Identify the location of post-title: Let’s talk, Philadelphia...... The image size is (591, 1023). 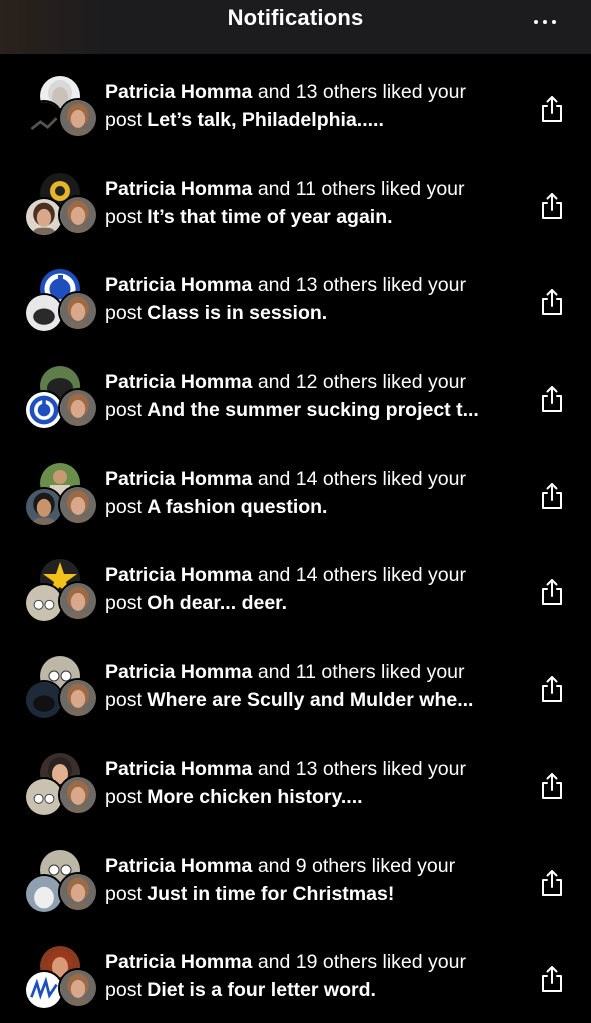
(265, 120).